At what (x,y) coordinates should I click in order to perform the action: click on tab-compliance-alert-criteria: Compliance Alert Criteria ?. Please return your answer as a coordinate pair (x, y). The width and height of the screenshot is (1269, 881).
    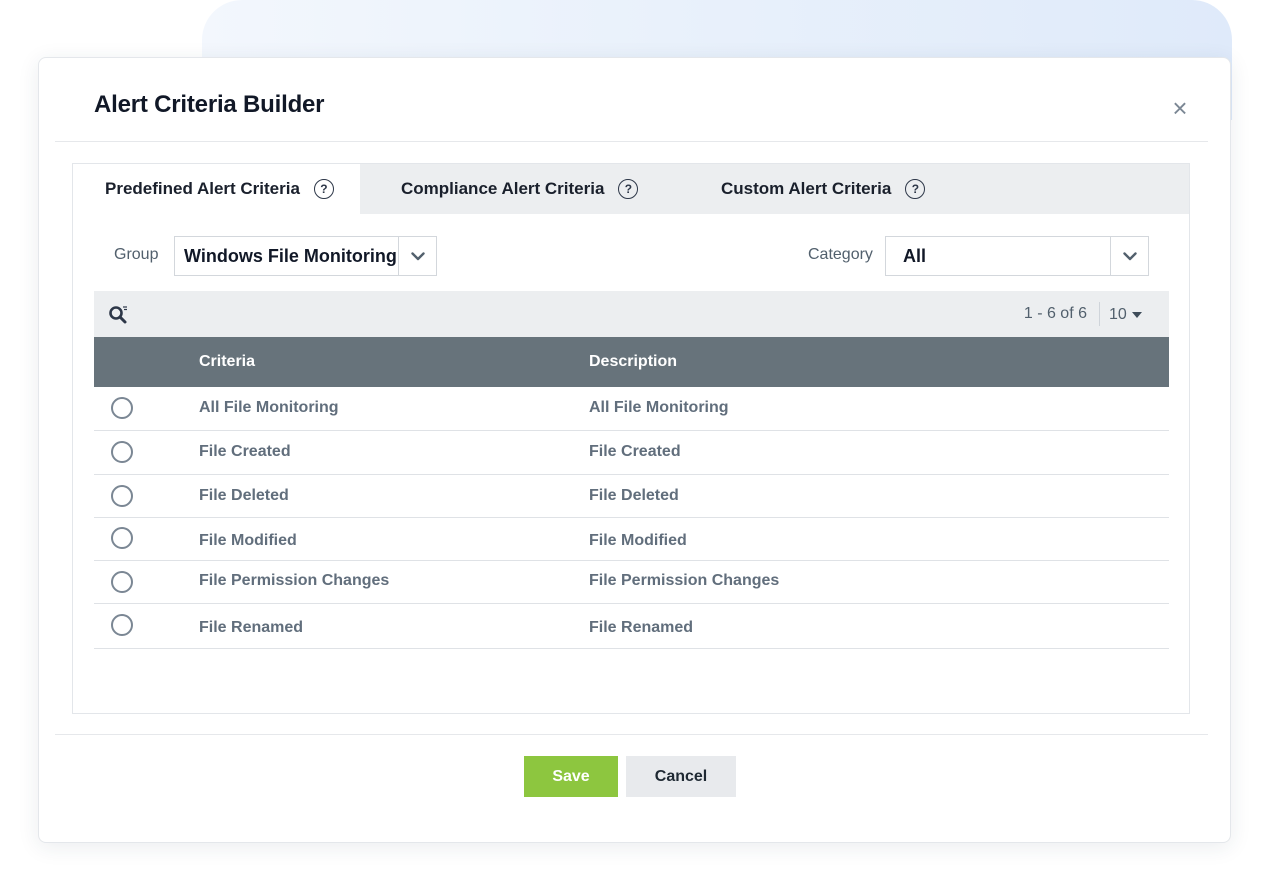
    Looking at the image, I should click on (520, 189).